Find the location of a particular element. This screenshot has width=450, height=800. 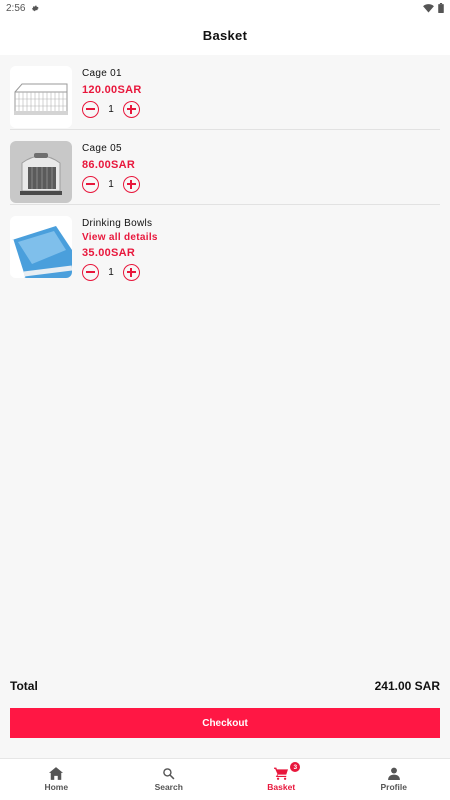

total-value: 241.00 SAR is located at coordinates (407, 686).